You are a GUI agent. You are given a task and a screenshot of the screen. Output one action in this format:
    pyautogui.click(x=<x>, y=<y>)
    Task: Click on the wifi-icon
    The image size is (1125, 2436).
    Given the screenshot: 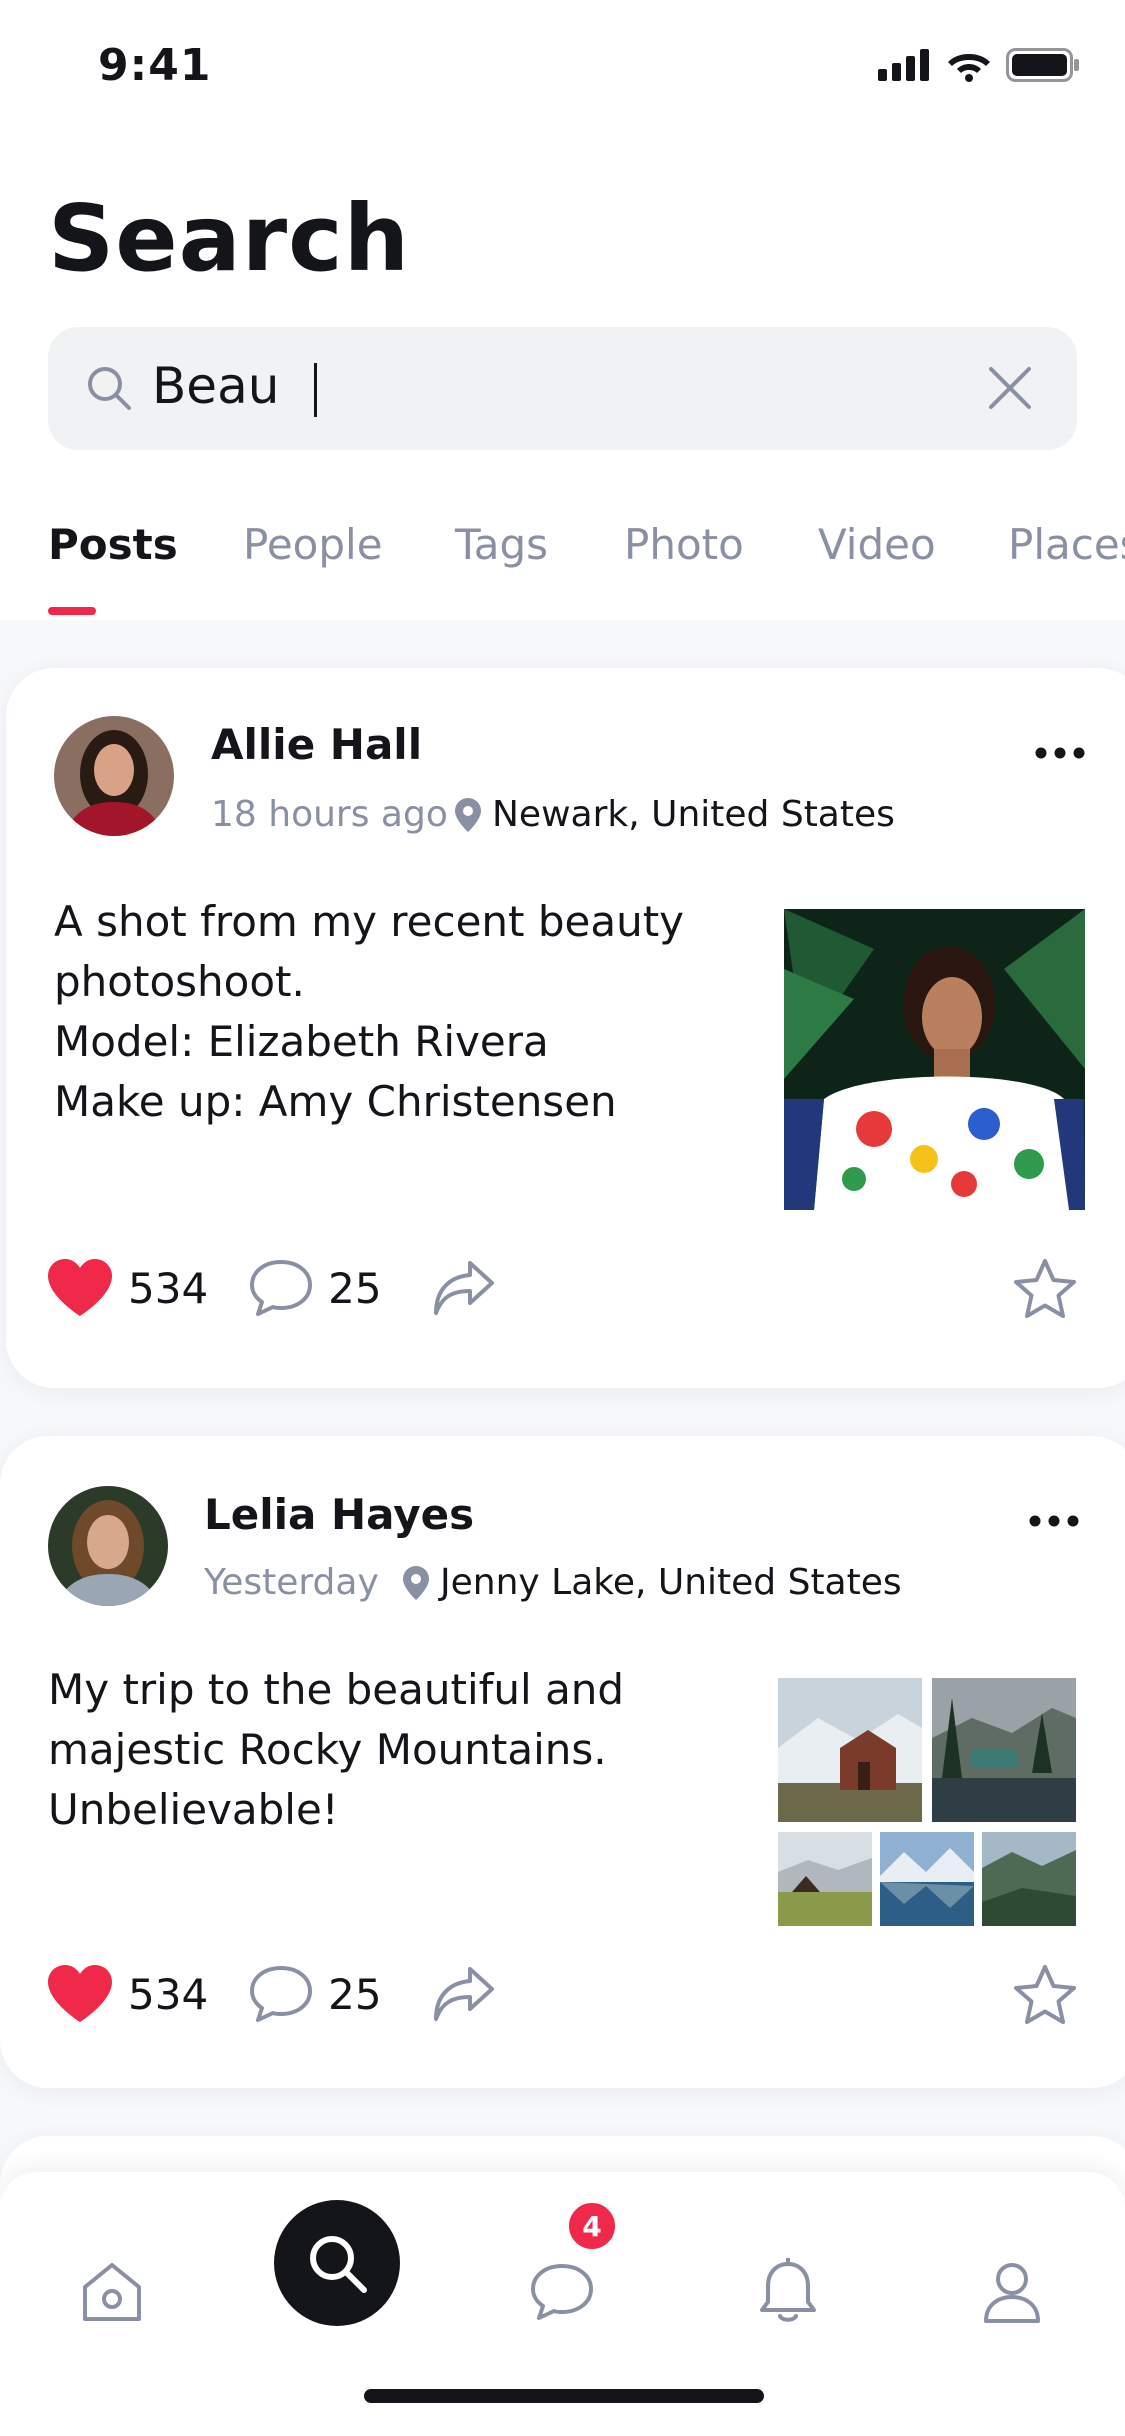 What is the action you would take?
    pyautogui.click(x=969, y=68)
    